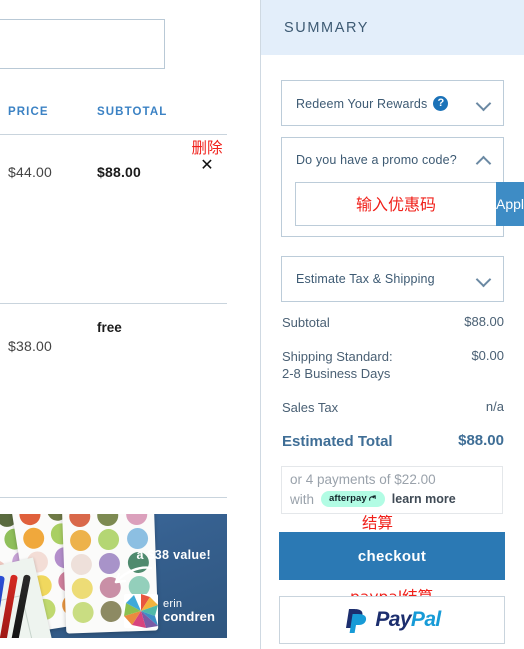  I want to click on divider-bottom, so click(113, 497).